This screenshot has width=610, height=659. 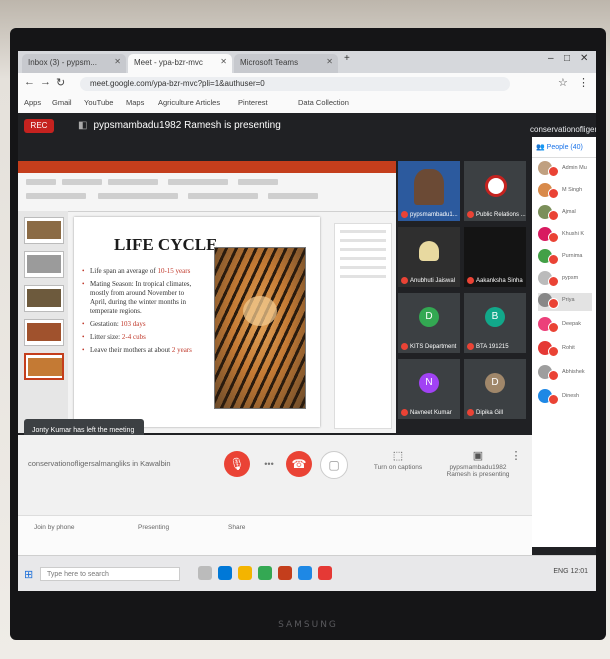 I want to click on people-tab: 👥 People (40), so click(x=564, y=147).